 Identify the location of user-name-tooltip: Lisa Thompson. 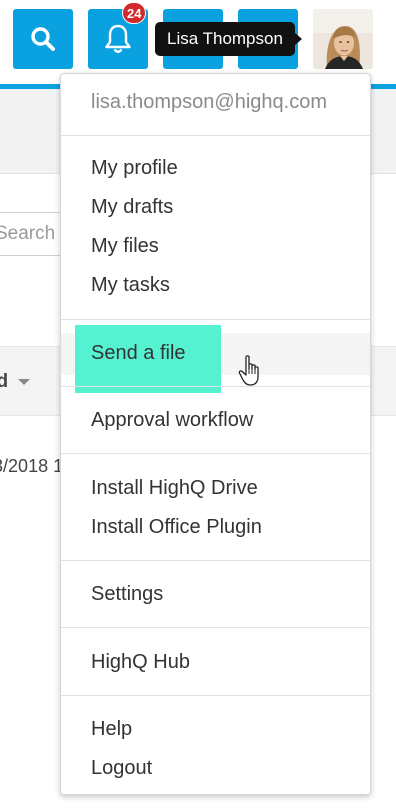
(228, 39).